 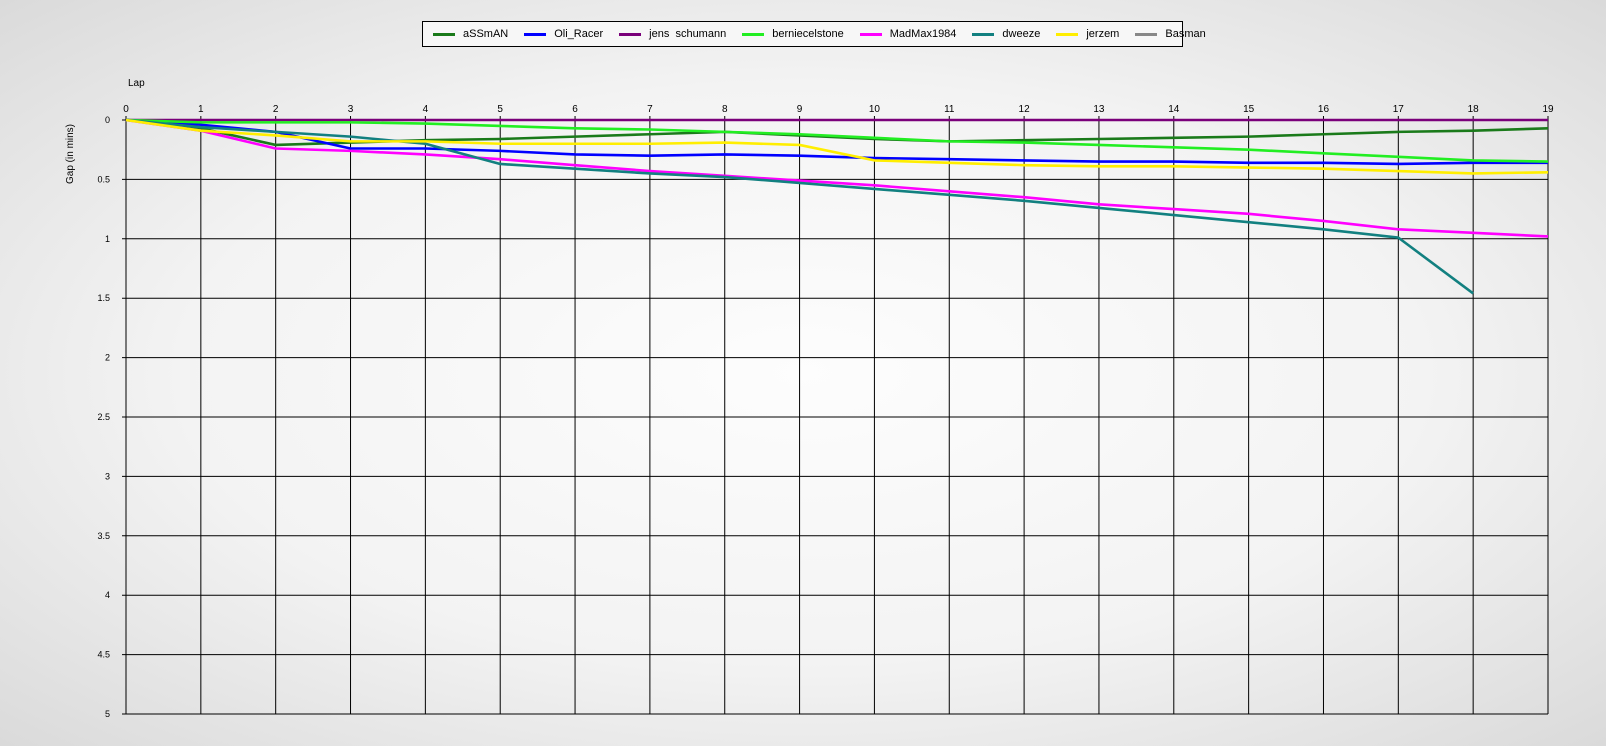 I want to click on y-tick-label: 3.5, so click(x=103, y=536).